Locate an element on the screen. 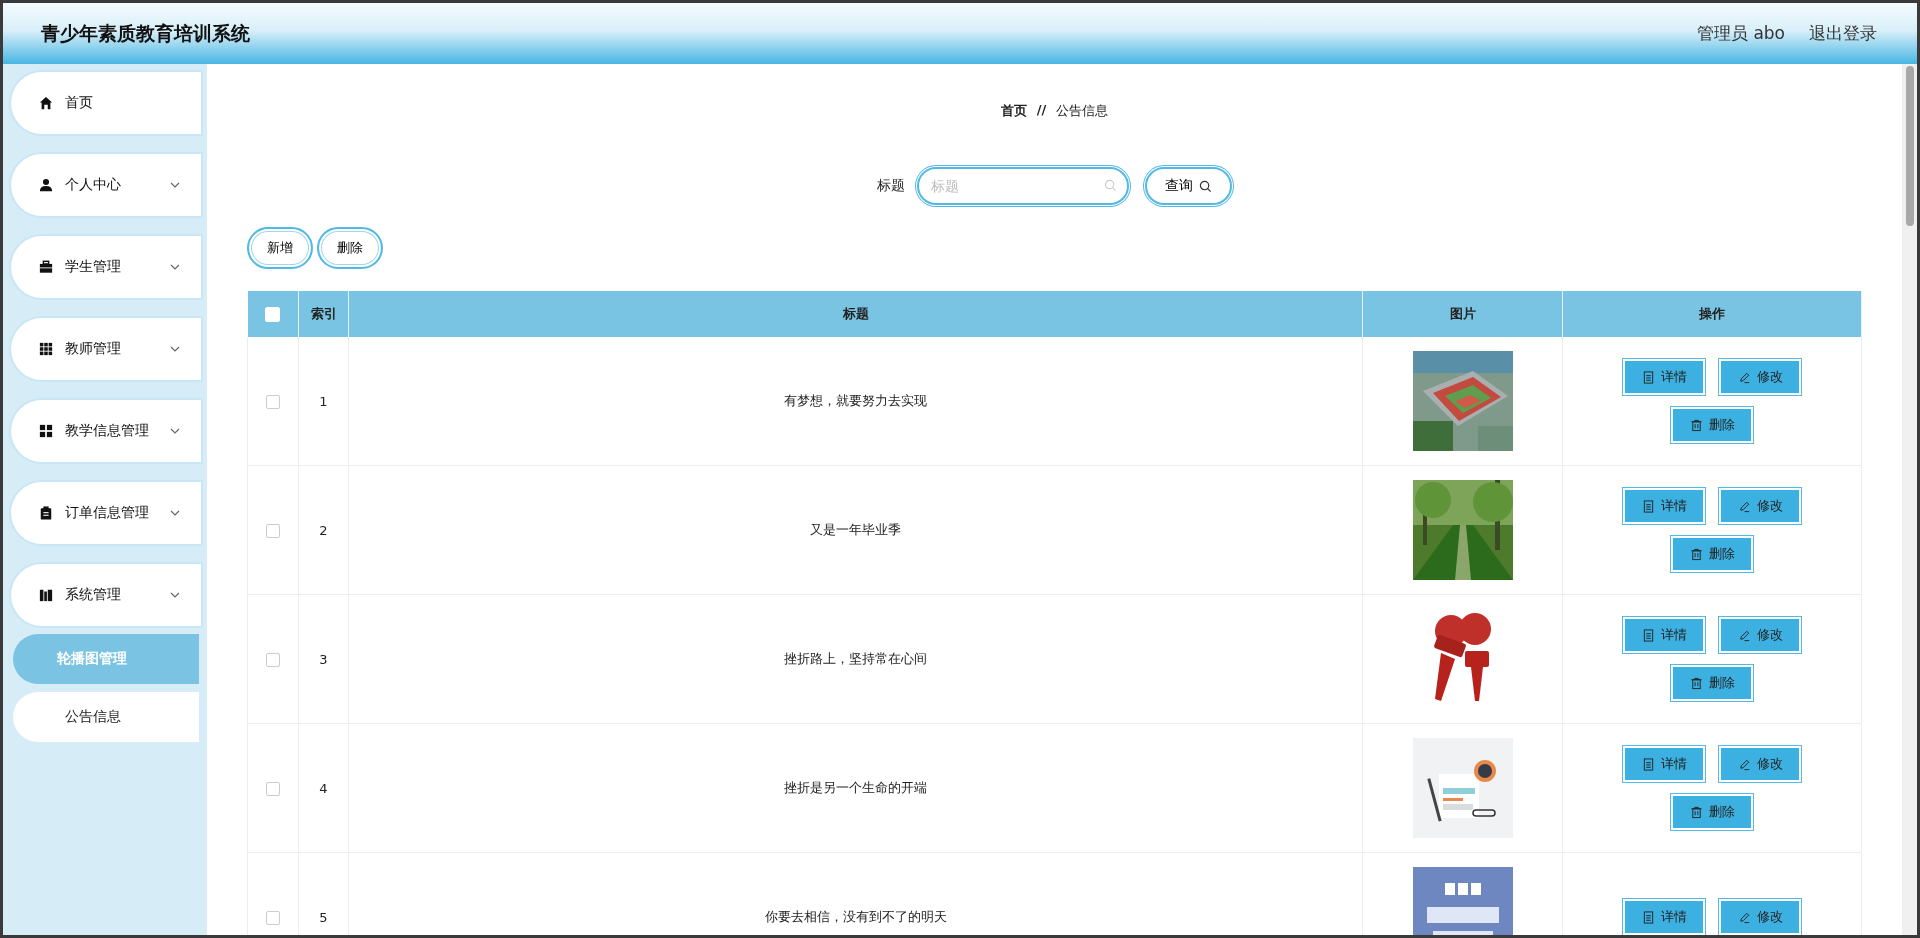 The width and height of the screenshot is (1920, 938). scrollbar is located at coordinates (1909, 499).